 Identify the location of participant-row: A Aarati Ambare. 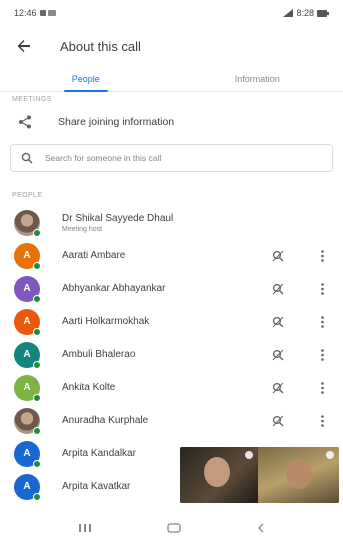
(171, 255).